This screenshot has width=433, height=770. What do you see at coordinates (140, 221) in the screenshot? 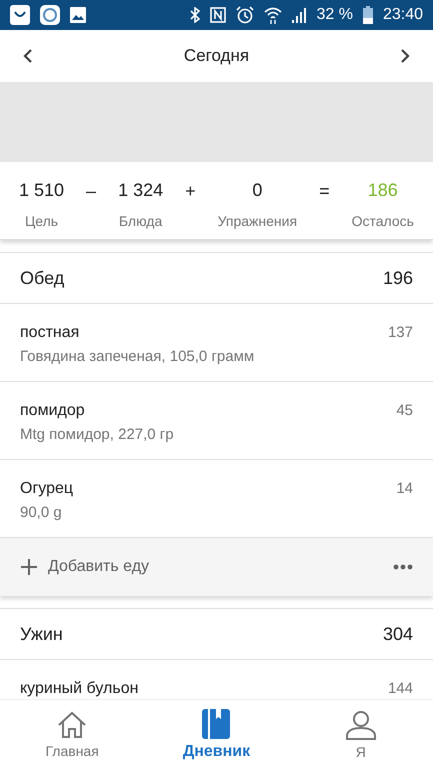
I see `calorie-label: Блюда` at bounding box center [140, 221].